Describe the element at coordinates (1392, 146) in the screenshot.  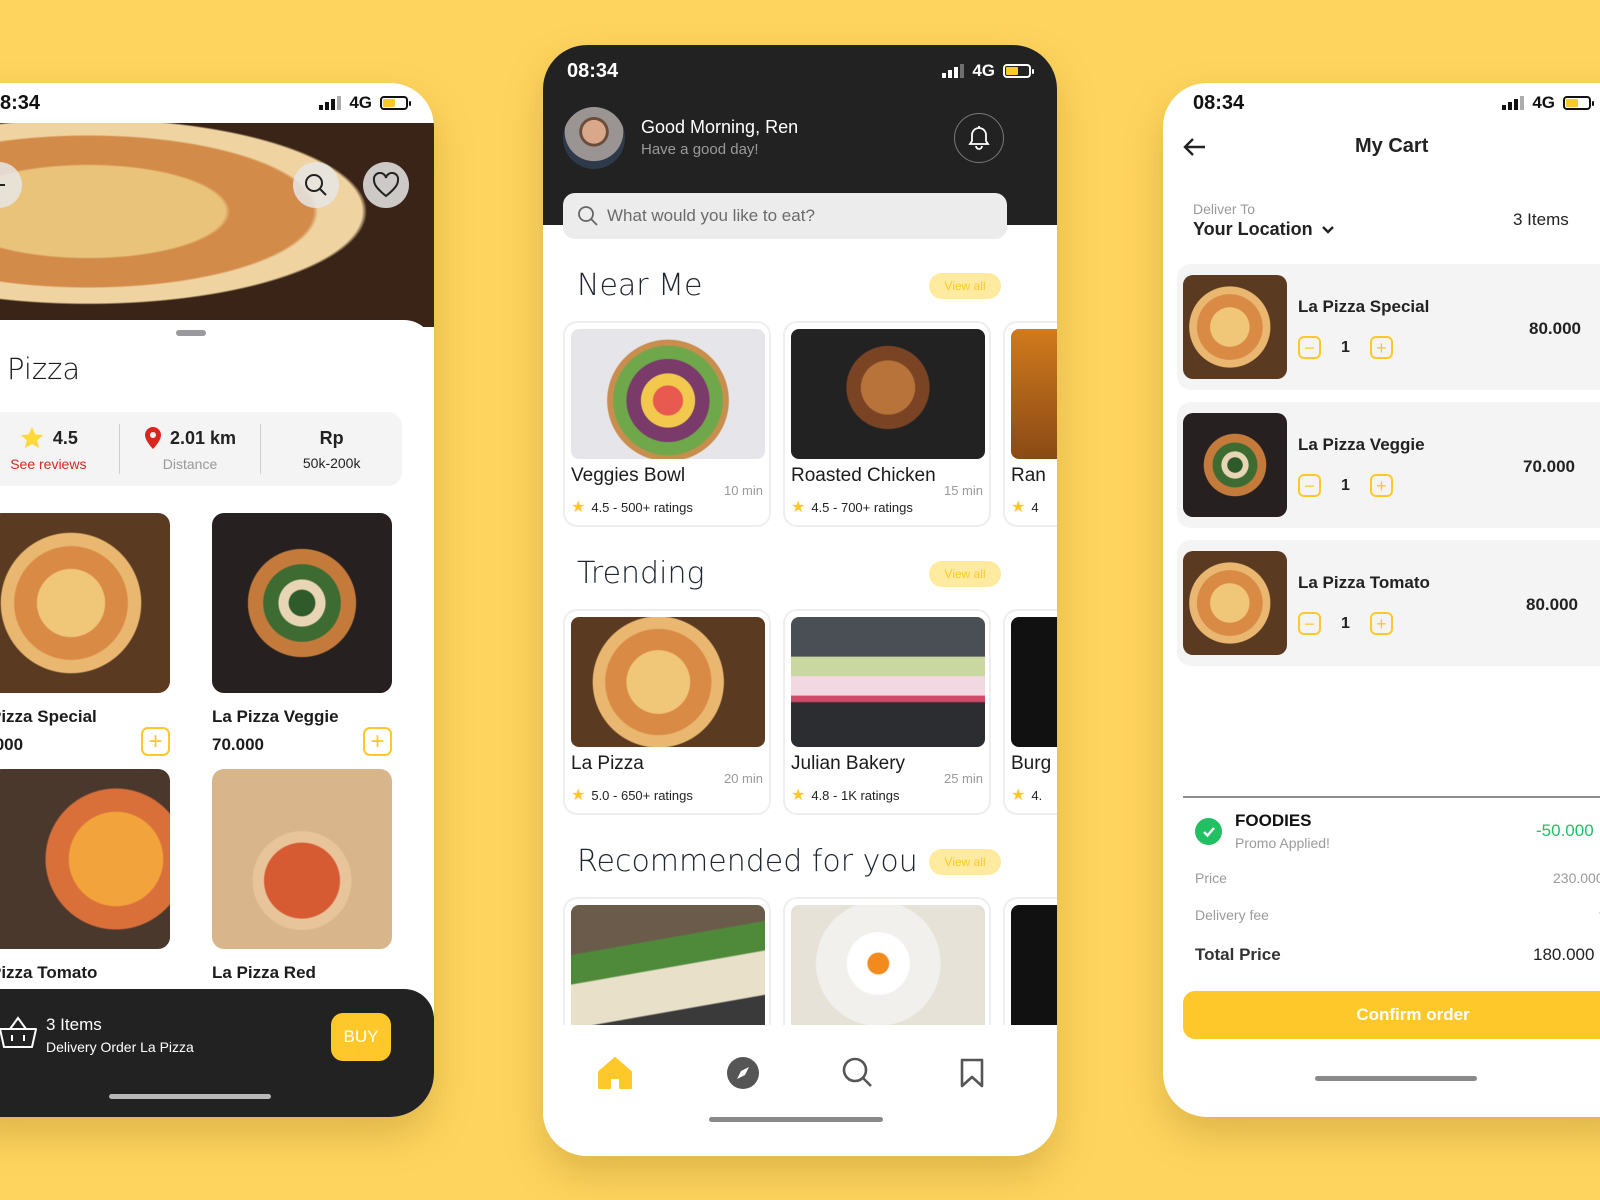
I see `cart-title: My Cart` at that location.